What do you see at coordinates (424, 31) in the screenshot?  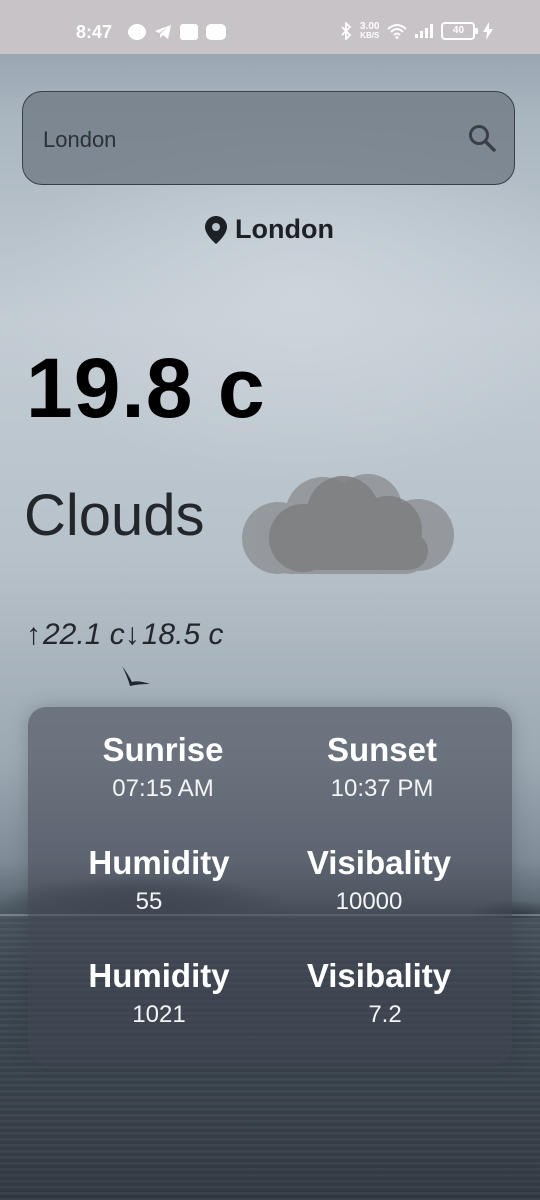 I see `signal-icon` at bounding box center [424, 31].